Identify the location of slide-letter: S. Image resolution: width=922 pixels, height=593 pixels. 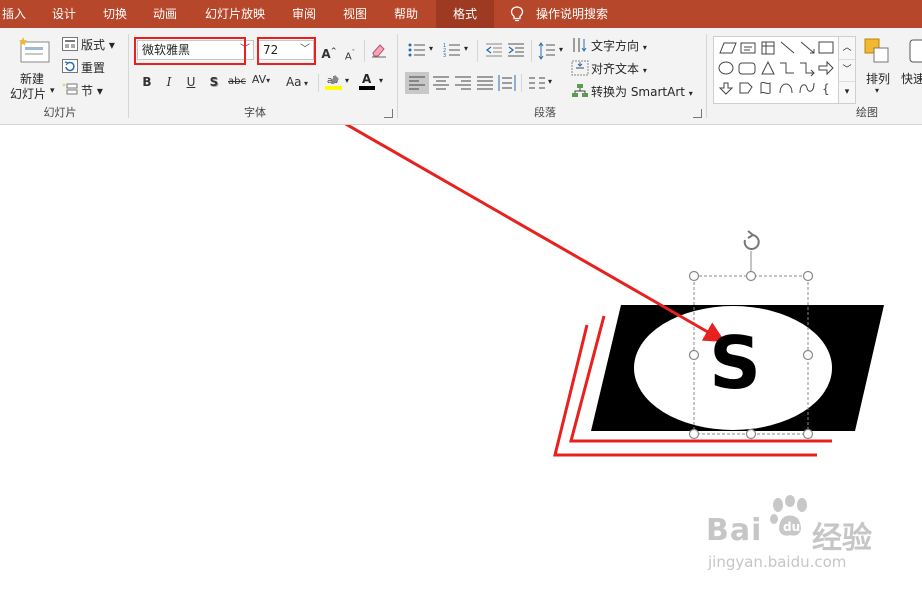
(735, 363).